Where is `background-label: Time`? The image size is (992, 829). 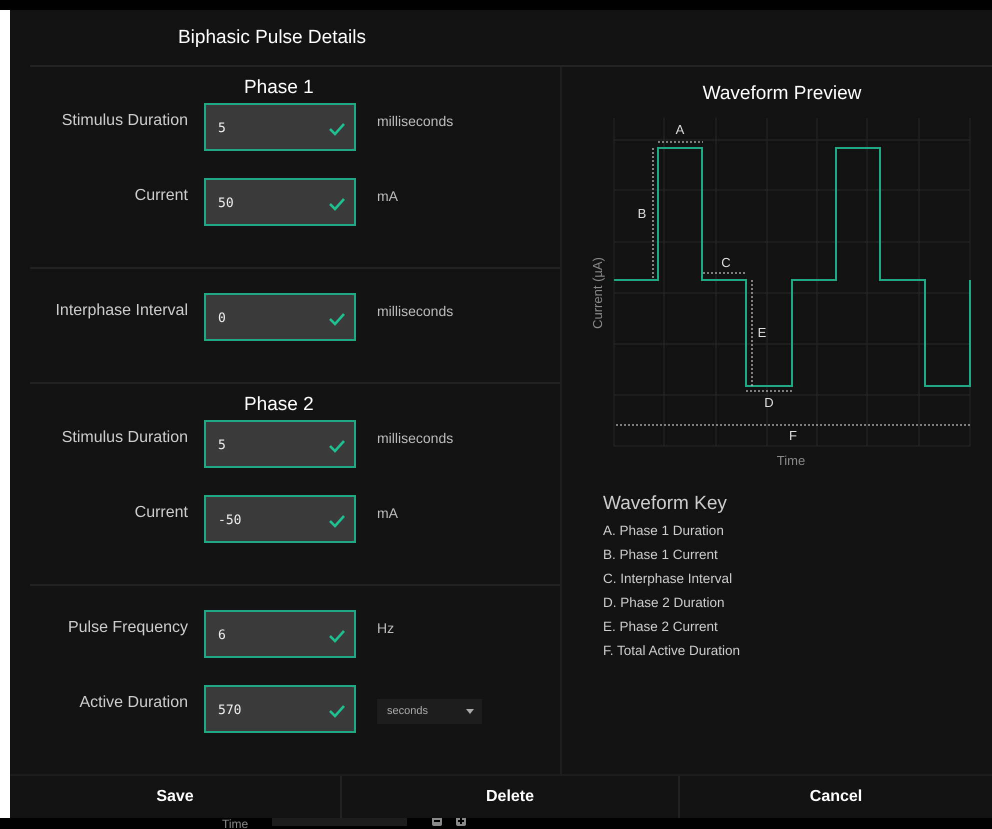 background-label: Time is located at coordinates (235, 823).